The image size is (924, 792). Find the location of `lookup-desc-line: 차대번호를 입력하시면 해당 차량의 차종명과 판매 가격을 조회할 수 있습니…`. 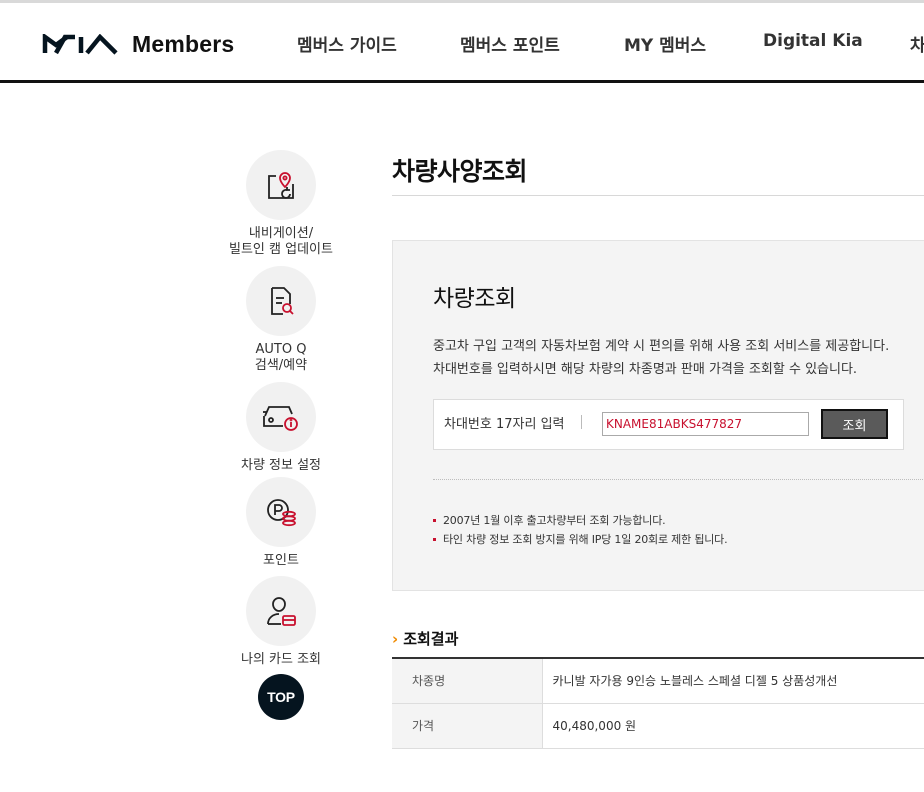

lookup-desc-line: 차대번호를 입력하시면 해당 차량의 차종명과 판매 가격을 조회할 수 있습니… is located at coordinates (645, 369).